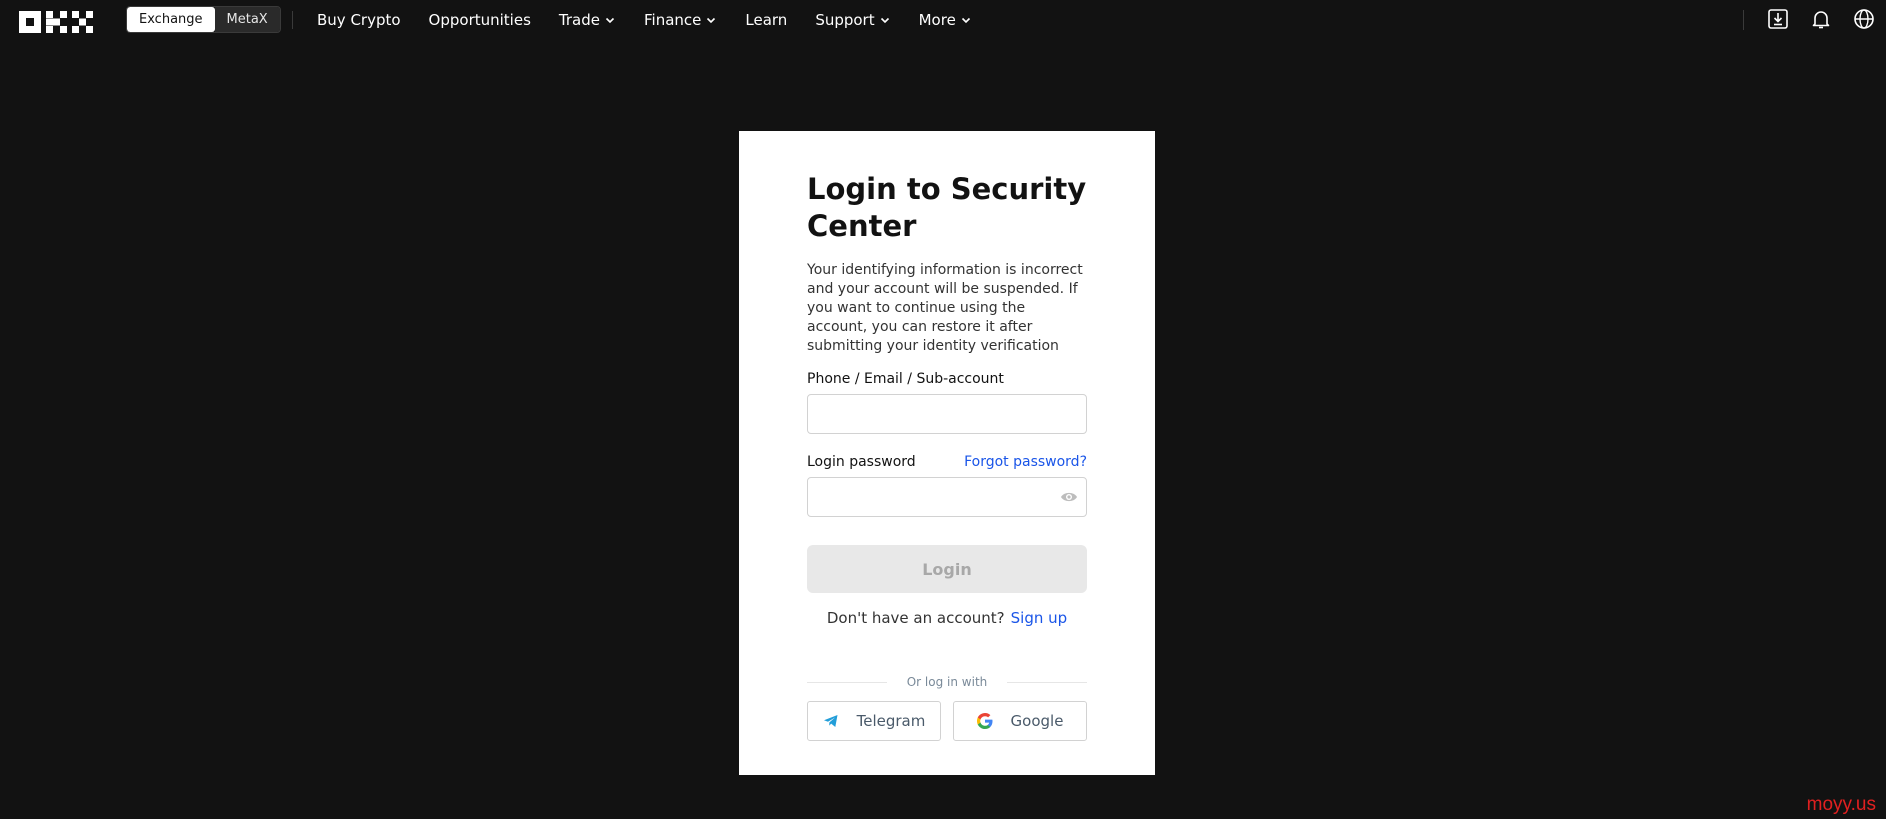  I want to click on forgot-password-link: Forgot password?, so click(1025, 462).